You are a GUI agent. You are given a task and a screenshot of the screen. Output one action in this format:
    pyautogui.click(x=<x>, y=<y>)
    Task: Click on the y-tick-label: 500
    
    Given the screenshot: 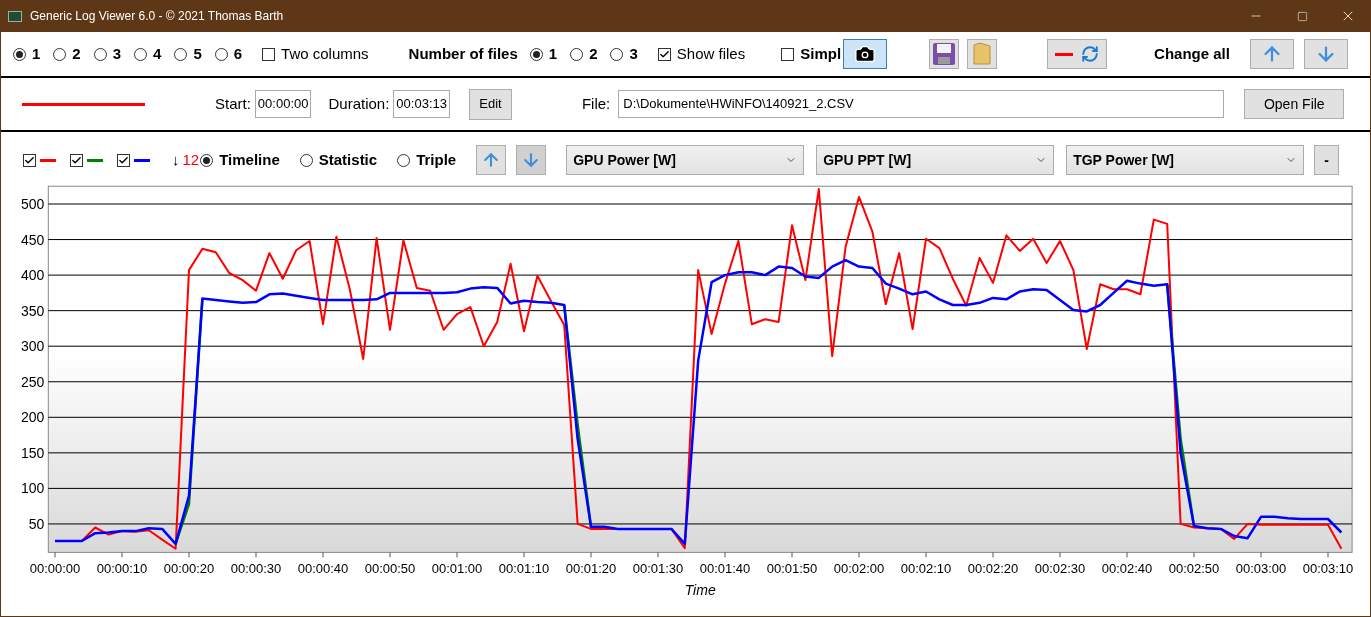 What is the action you would take?
    pyautogui.click(x=32, y=204)
    